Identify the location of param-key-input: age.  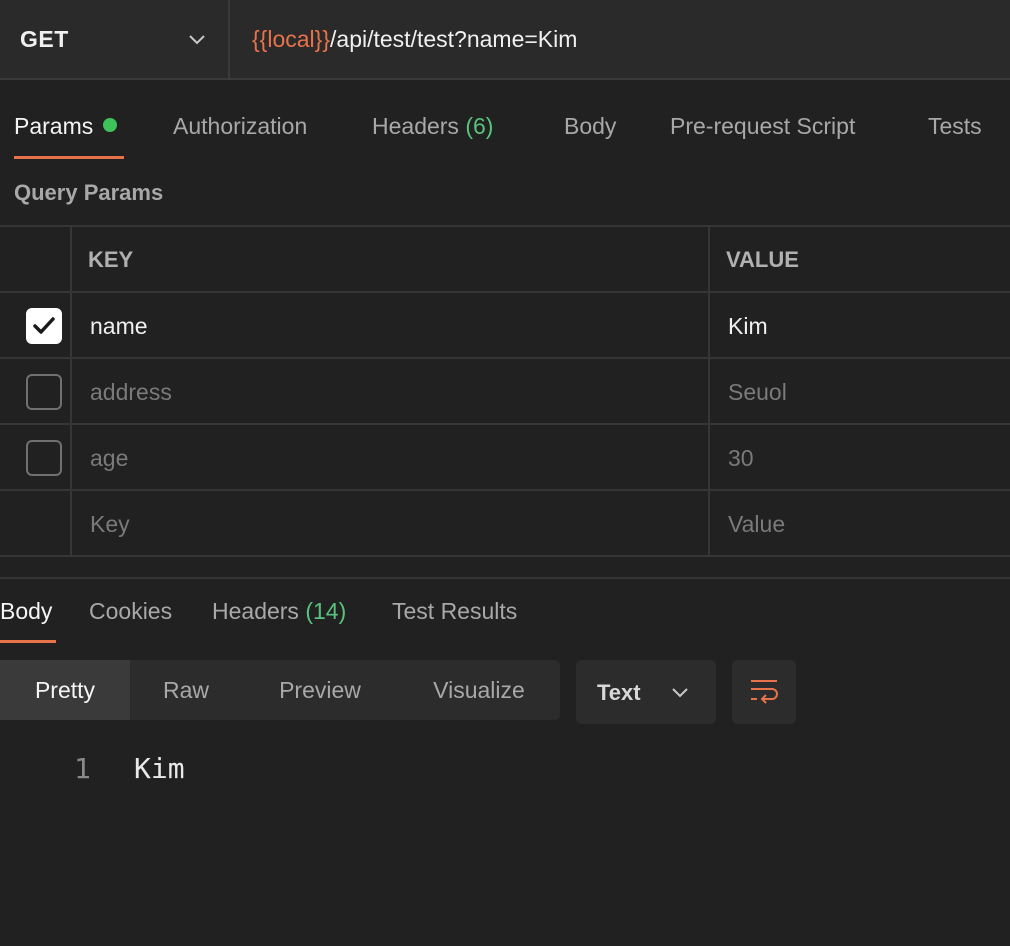
(109, 458).